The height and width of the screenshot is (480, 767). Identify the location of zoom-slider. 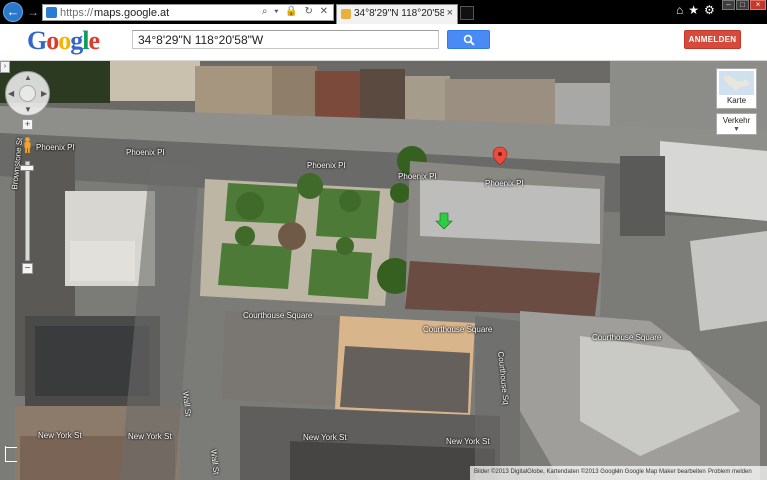
(27, 211).